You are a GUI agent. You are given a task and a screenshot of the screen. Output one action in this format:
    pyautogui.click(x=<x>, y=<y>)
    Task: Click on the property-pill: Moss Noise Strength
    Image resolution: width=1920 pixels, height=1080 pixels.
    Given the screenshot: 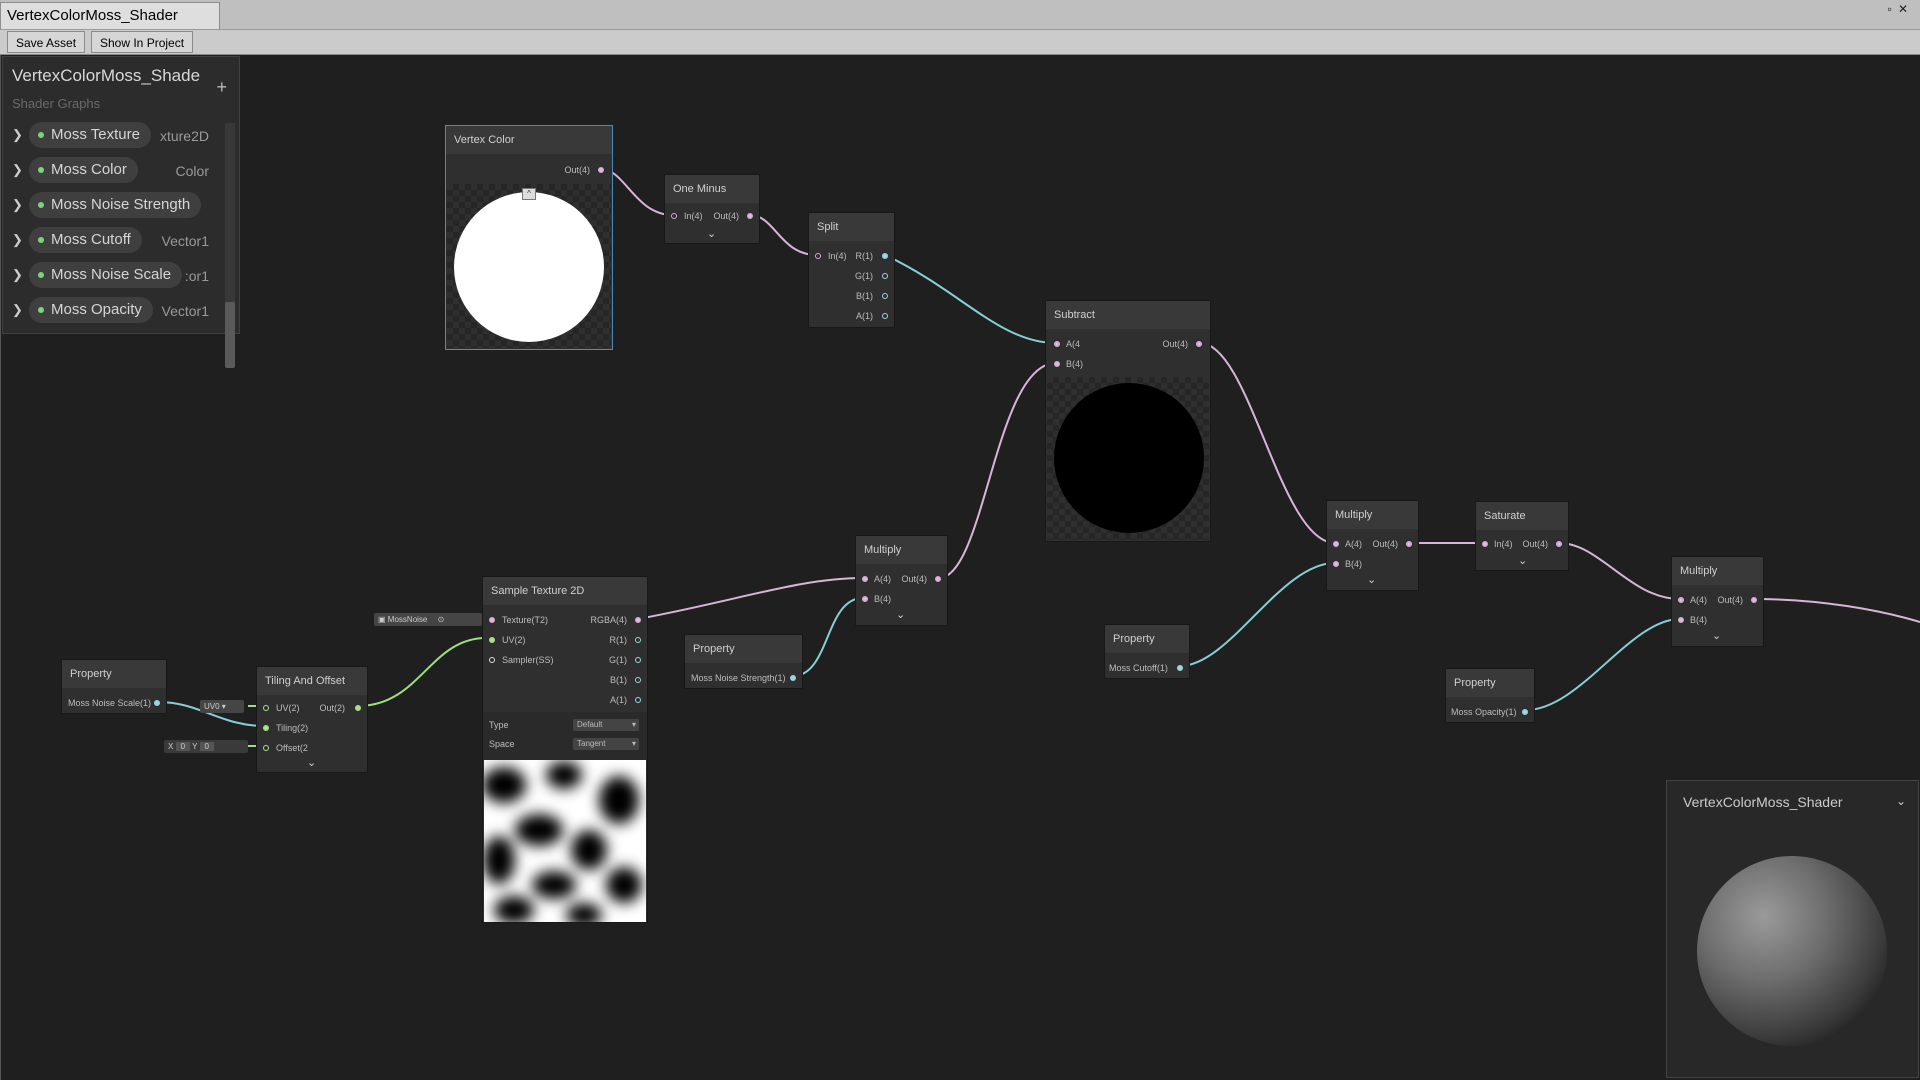 What is the action you would take?
    pyautogui.click(x=115, y=205)
    